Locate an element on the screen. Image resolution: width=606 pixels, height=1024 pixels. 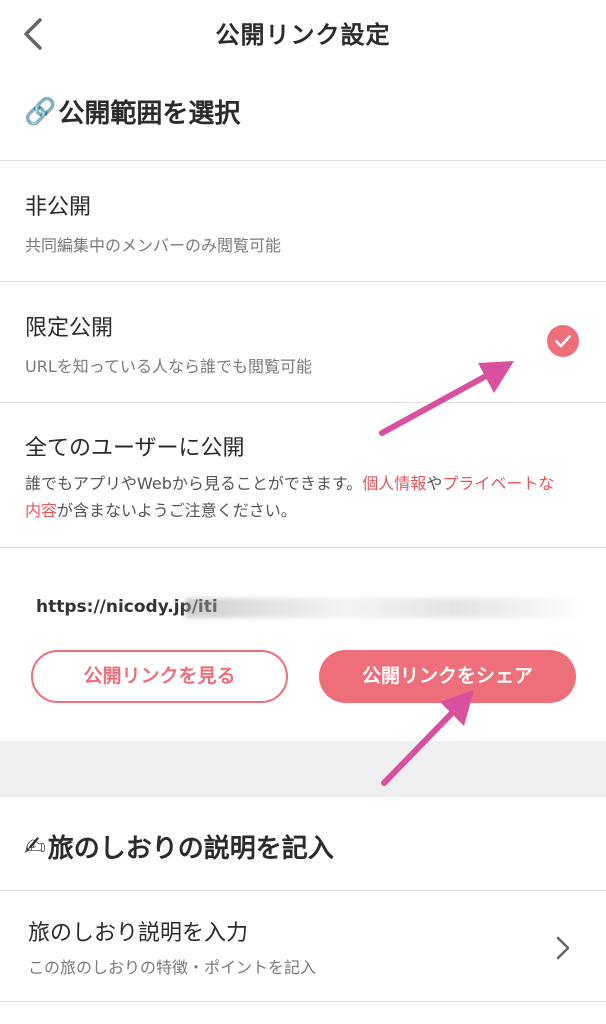
selected-check-icon is located at coordinates (563, 341).